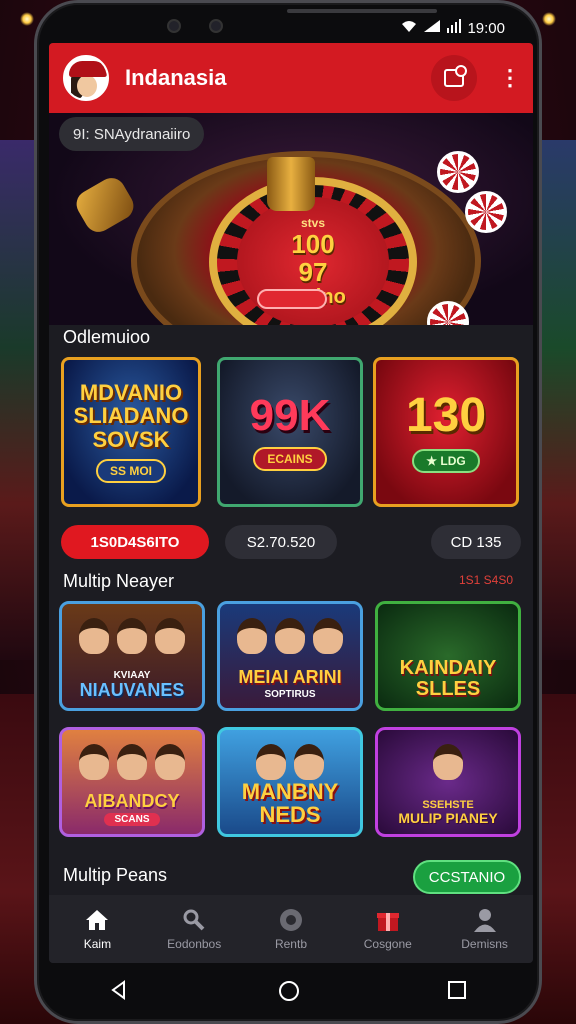  What do you see at coordinates (97, 944) in the screenshot?
I see `nav-label: Kaim` at bounding box center [97, 944].